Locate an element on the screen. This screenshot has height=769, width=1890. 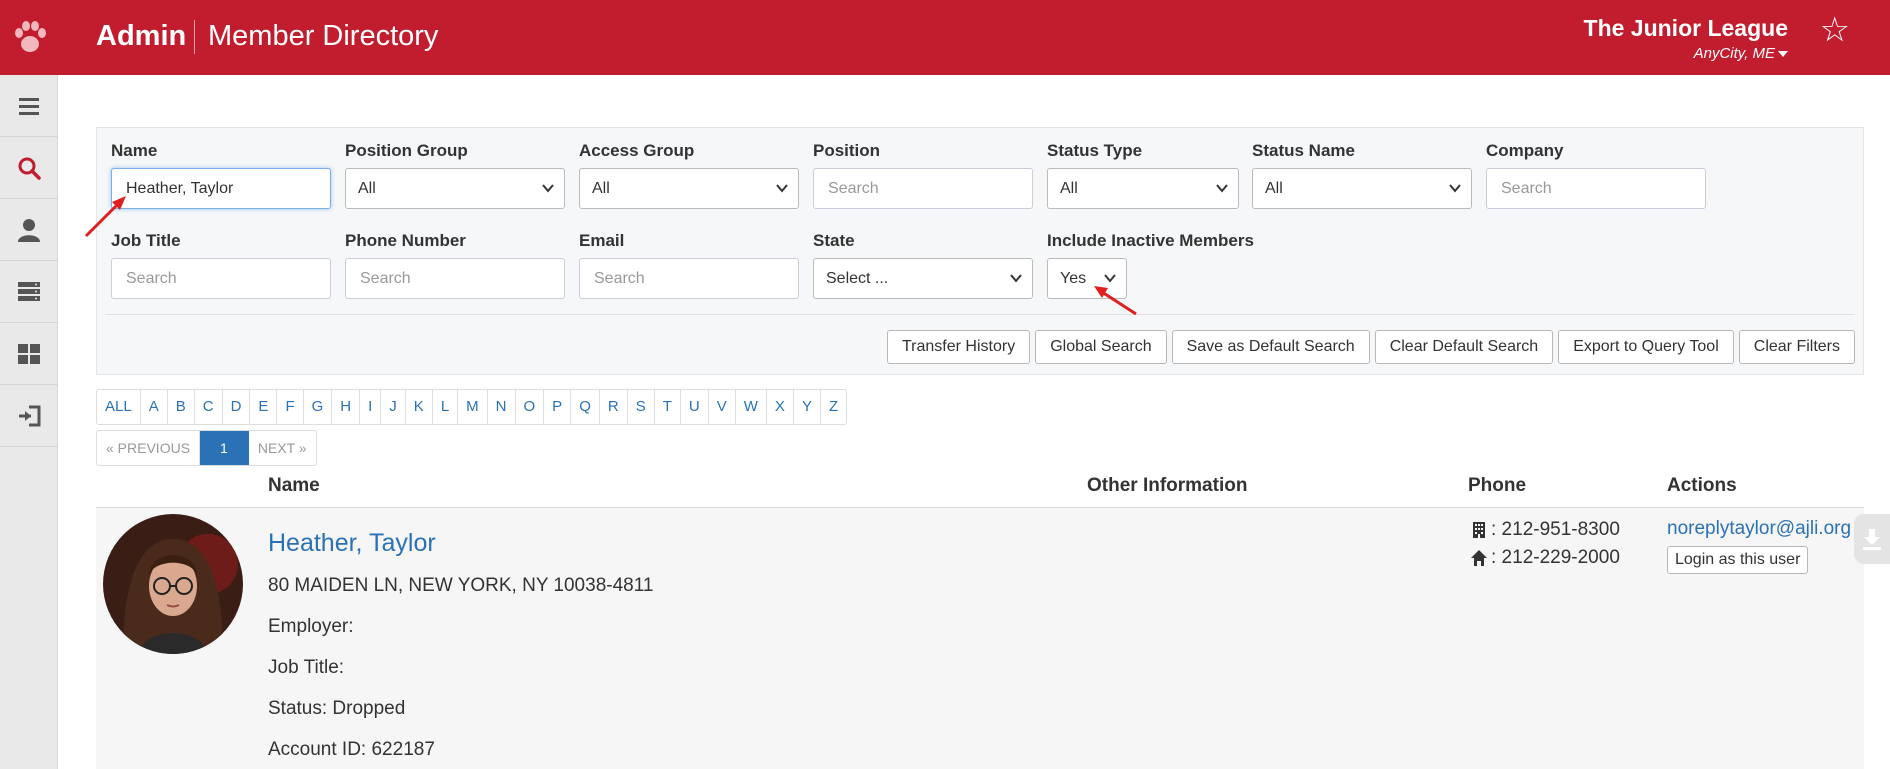
phone-number-input is located at coordinates (455, 278).